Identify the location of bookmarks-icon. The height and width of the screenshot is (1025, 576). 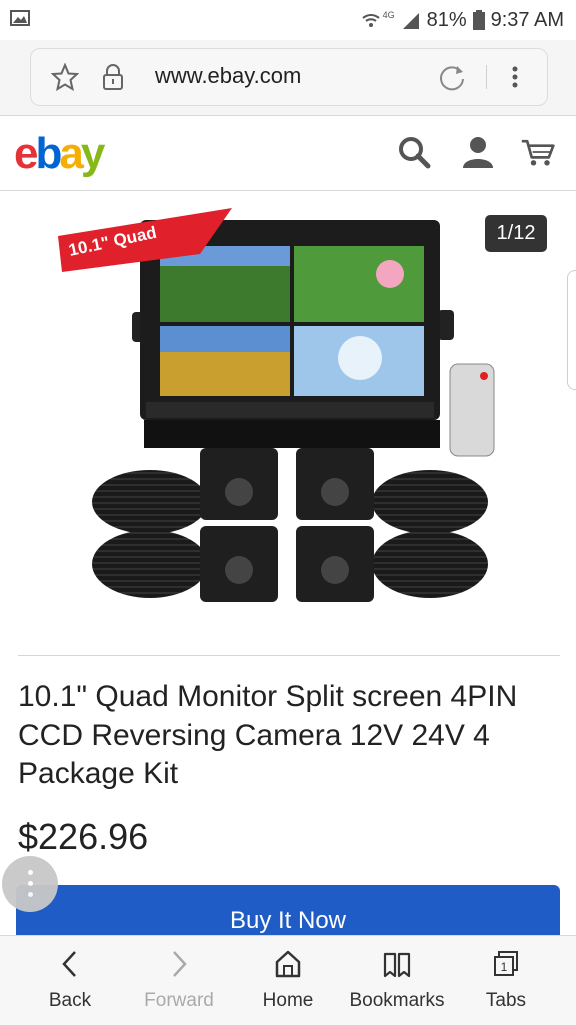
(397, 965).